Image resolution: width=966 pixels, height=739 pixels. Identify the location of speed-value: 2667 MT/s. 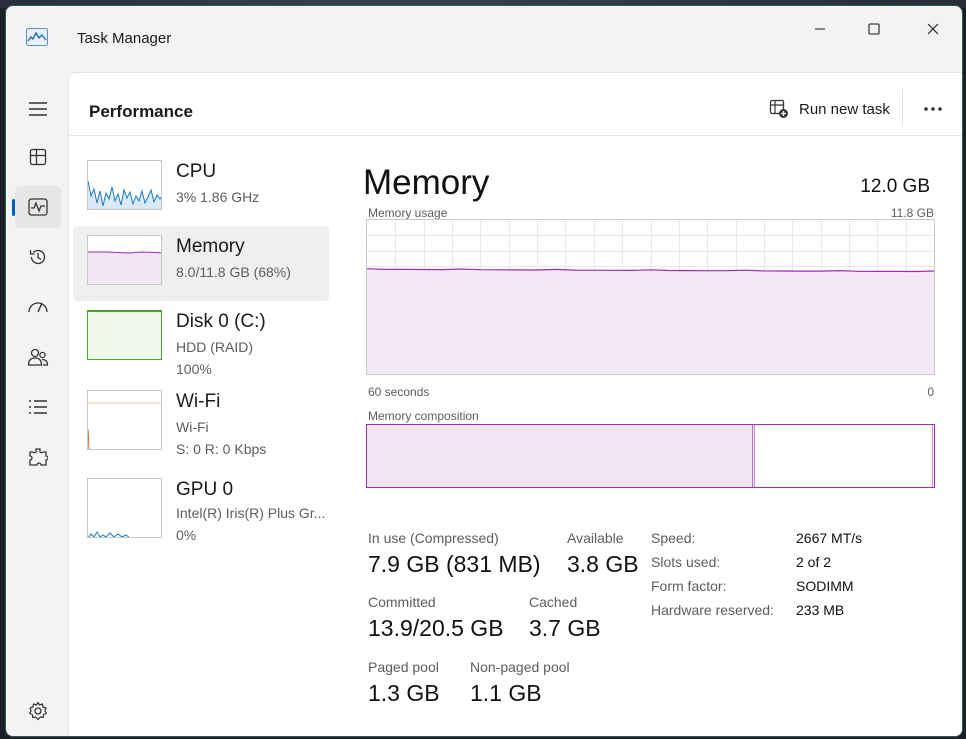
(829, 538).